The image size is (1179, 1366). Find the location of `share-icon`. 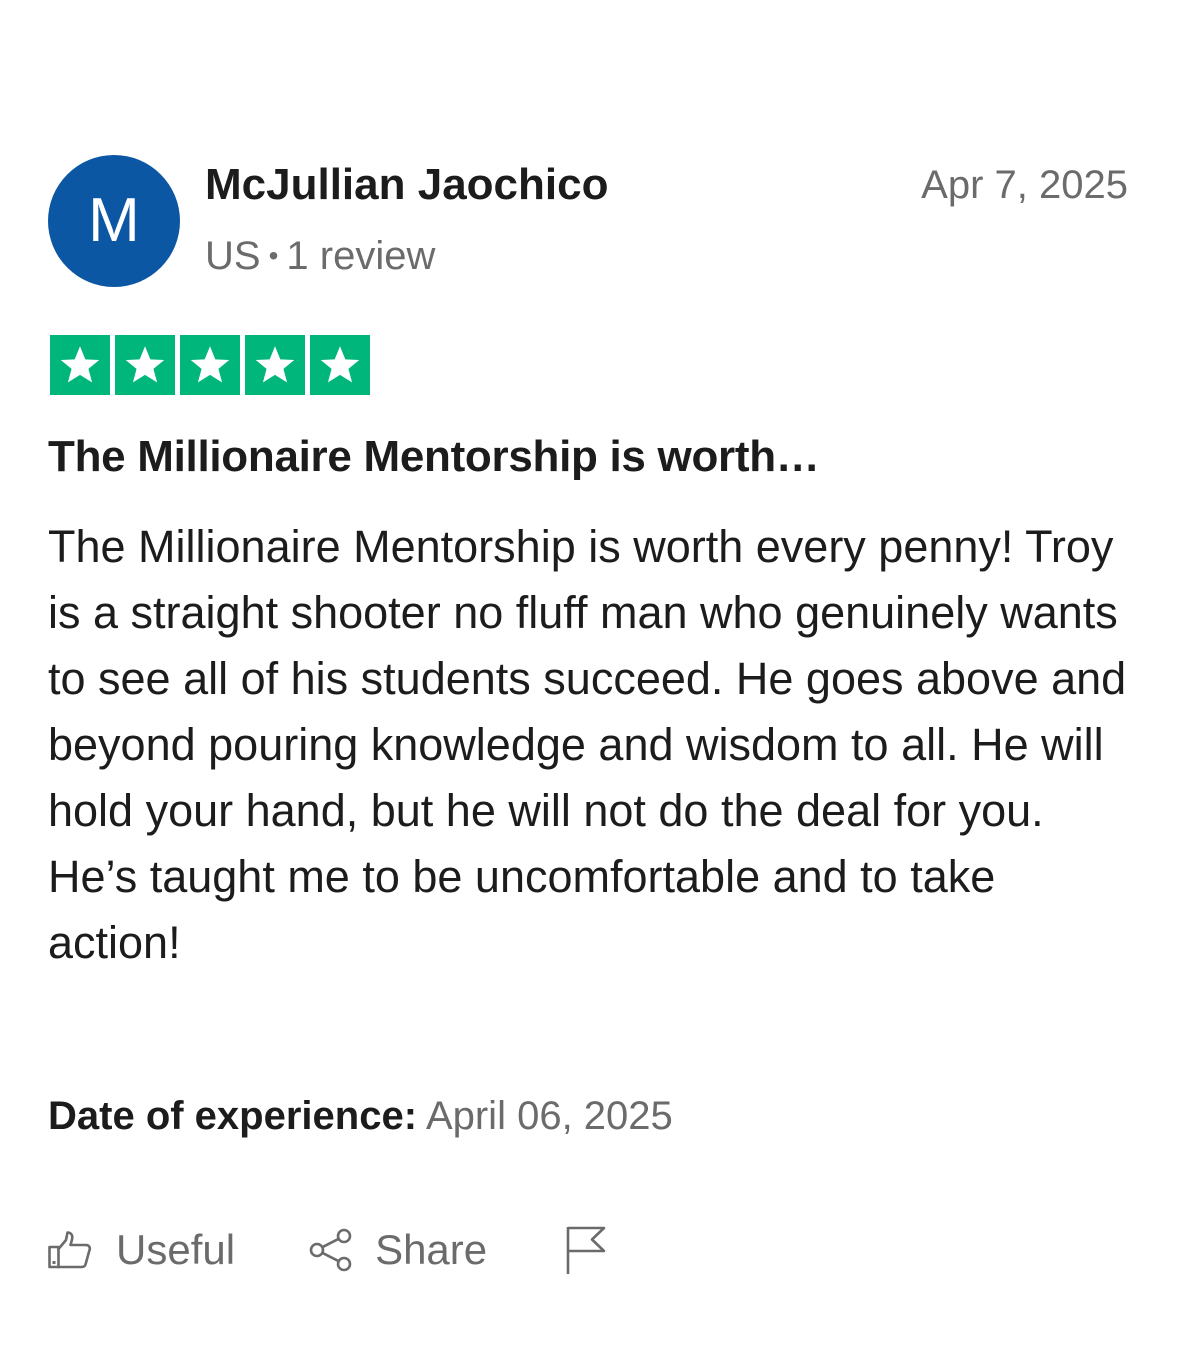

share-icon is located at coordinates (330, 1250).